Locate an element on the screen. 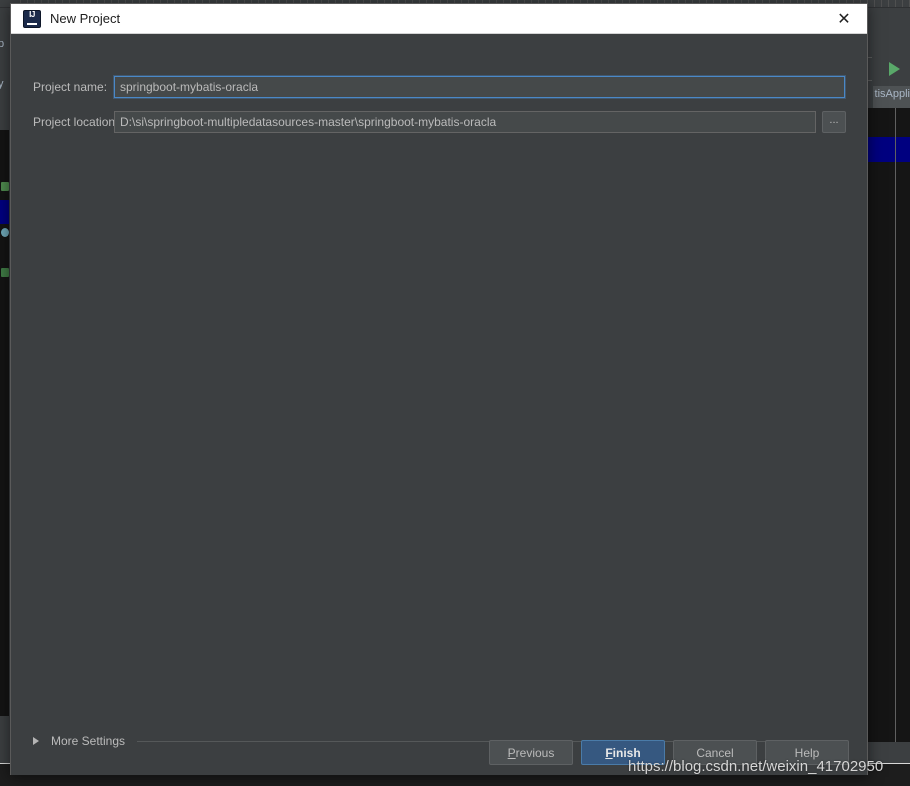  ide-editor-caret-line is located at coordinates (895, 425).